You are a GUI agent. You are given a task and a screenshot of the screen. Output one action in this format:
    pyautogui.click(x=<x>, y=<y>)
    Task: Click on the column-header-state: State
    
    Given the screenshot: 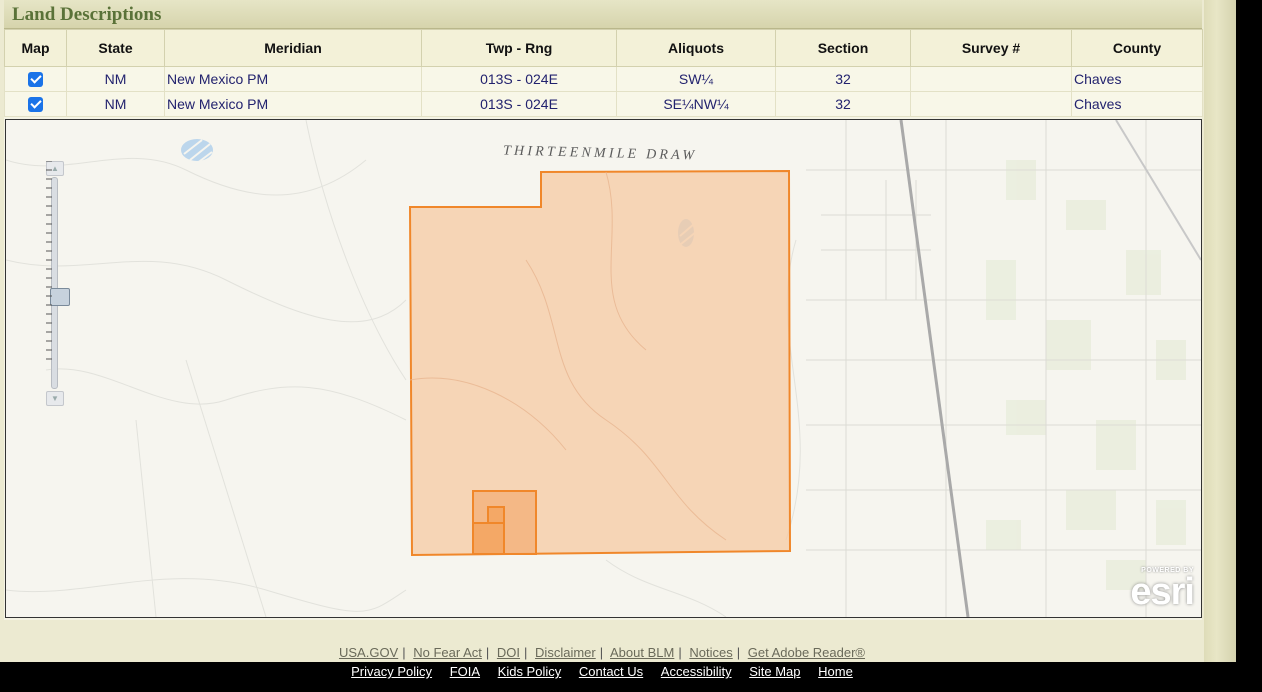 What is the action you would take?
    pyautogui.click(x=115, y=48)
    